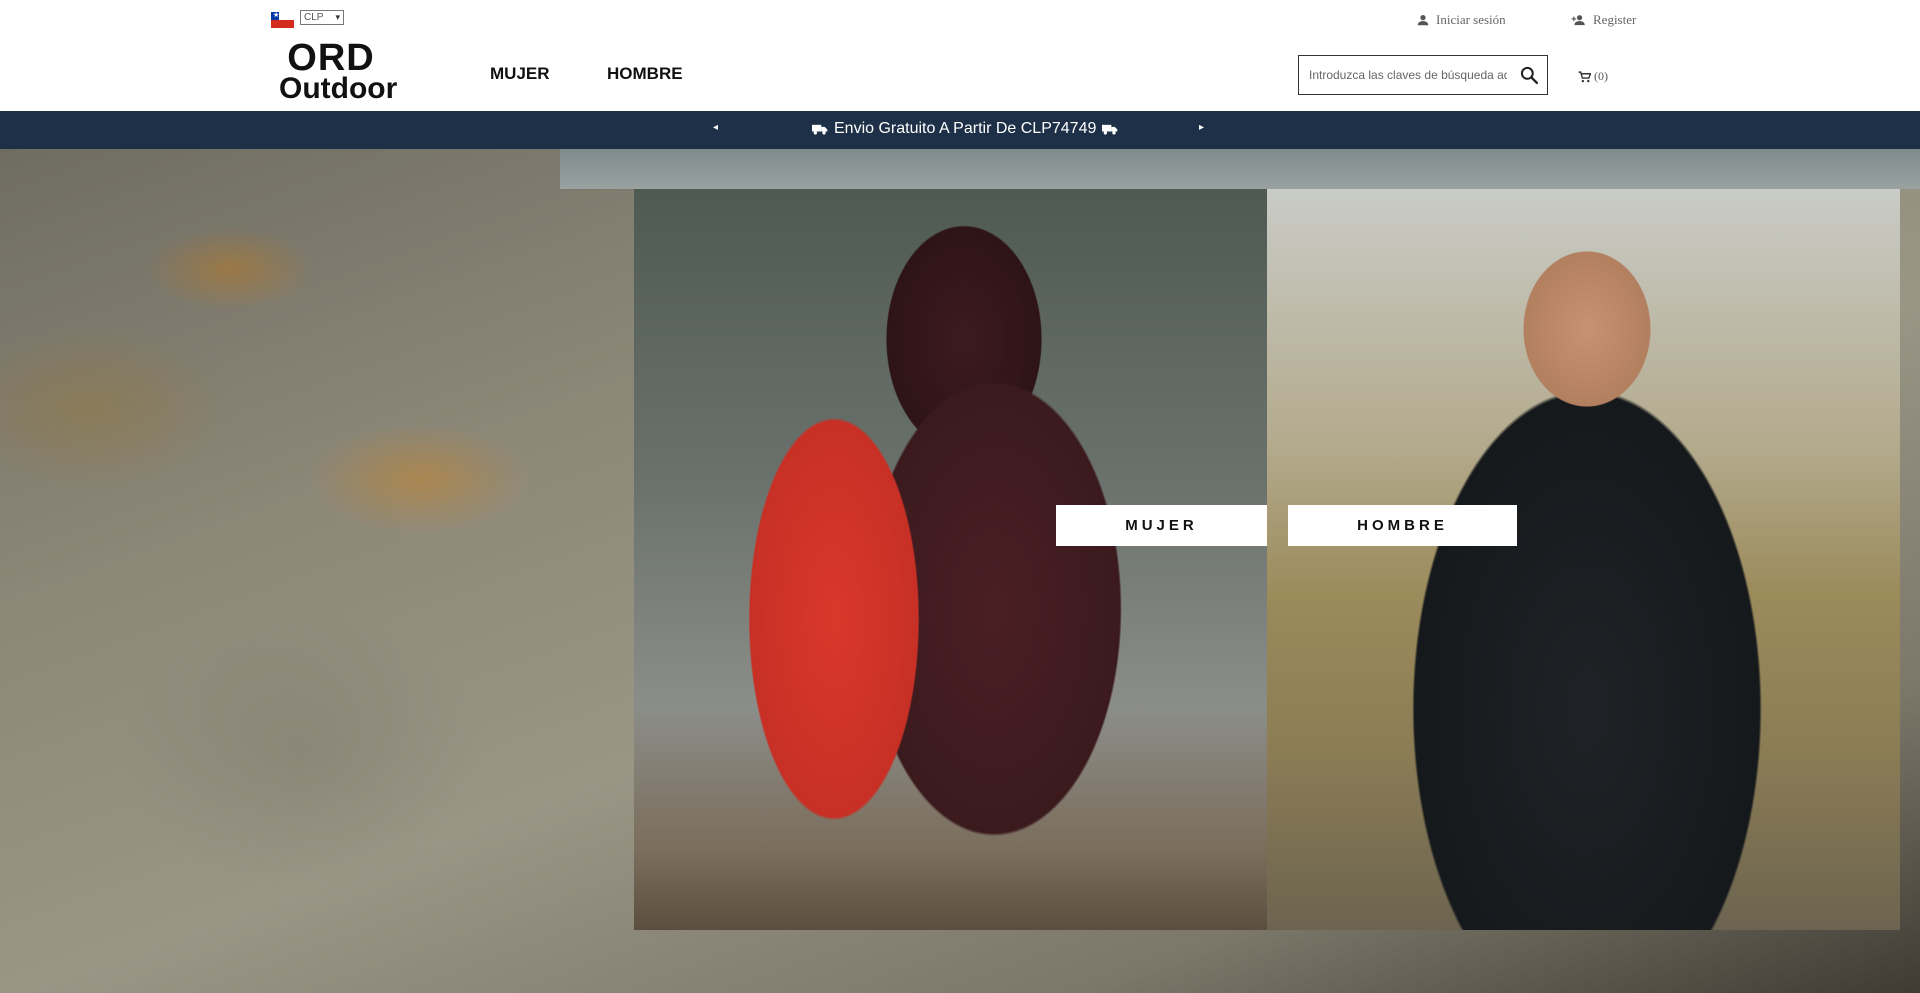 The image size is (1920, 993). I want to click on nav-item-hombre: HOMBRE, so click(645, 74).